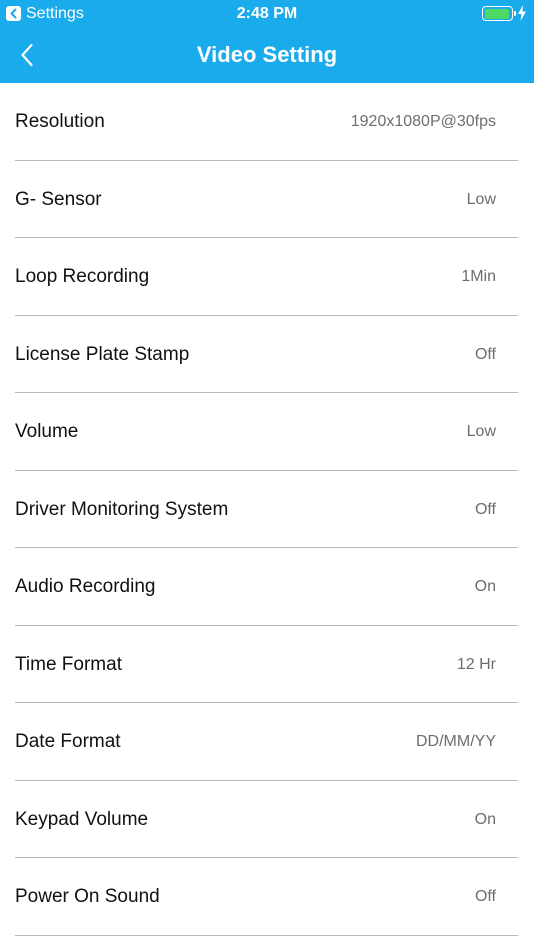  Describe the element at coordinates (267, 54) in the screenshot. I see `page-title: Video Setting` at that location.